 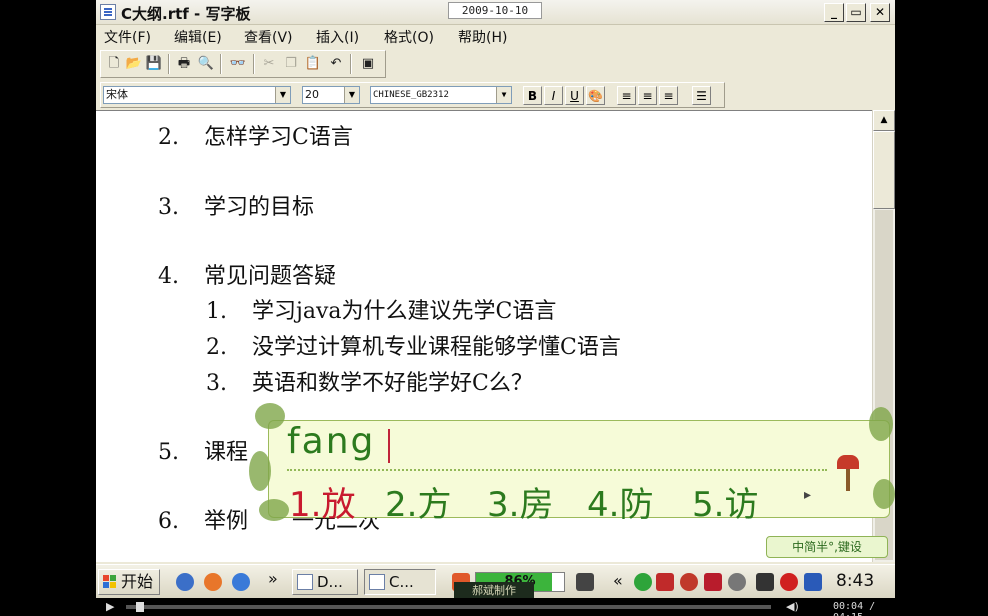 What do you see at coordinates (418, 501) in the screenshot?
I see `ime-candidate: 2.方` at bounding box center [418, 501].